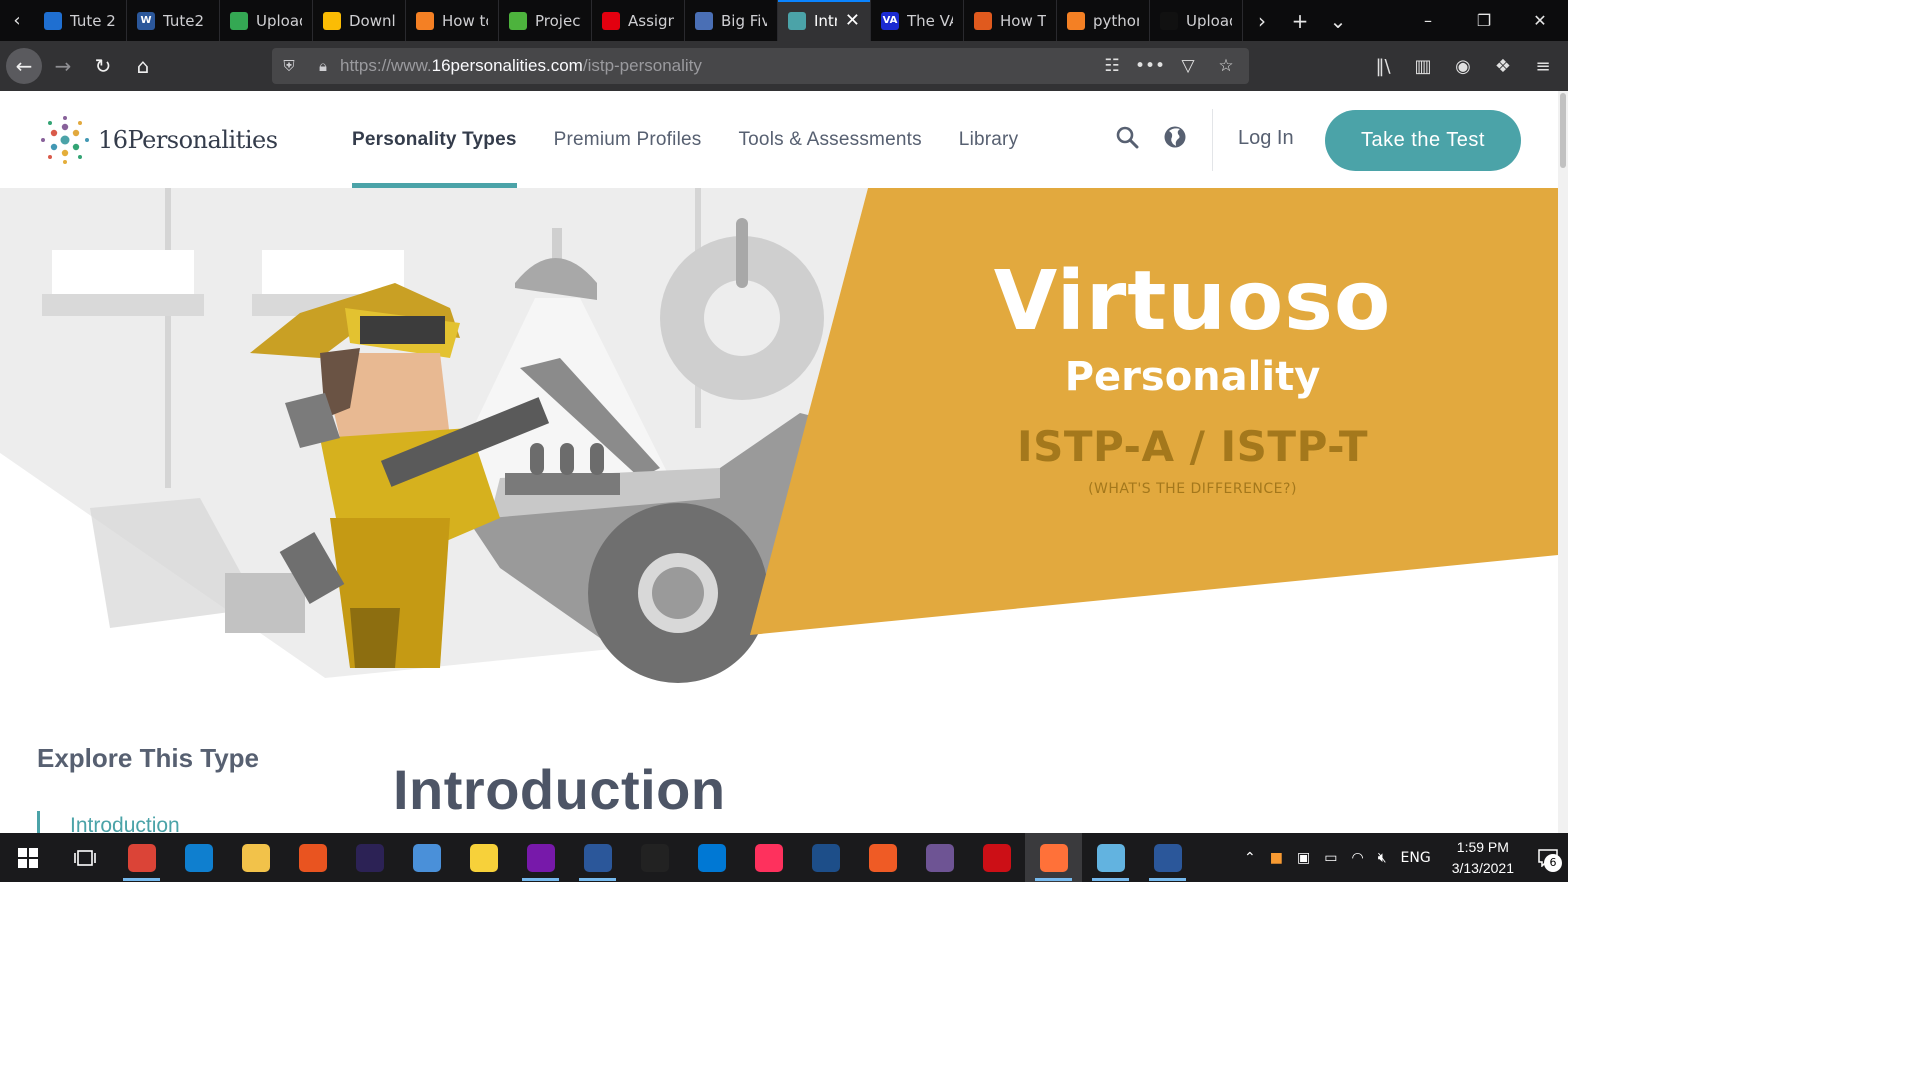 This screenshot has width=1920, height=1080. I want to click on volume-muted-icon: 🔇︎, so click(1382, 858).